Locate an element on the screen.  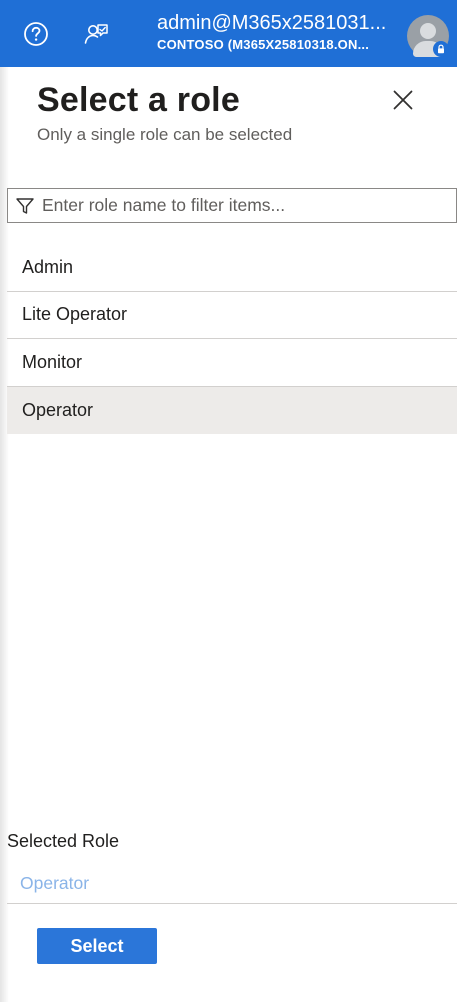
panel-title: Select a role is located at coordinates (138, 100).